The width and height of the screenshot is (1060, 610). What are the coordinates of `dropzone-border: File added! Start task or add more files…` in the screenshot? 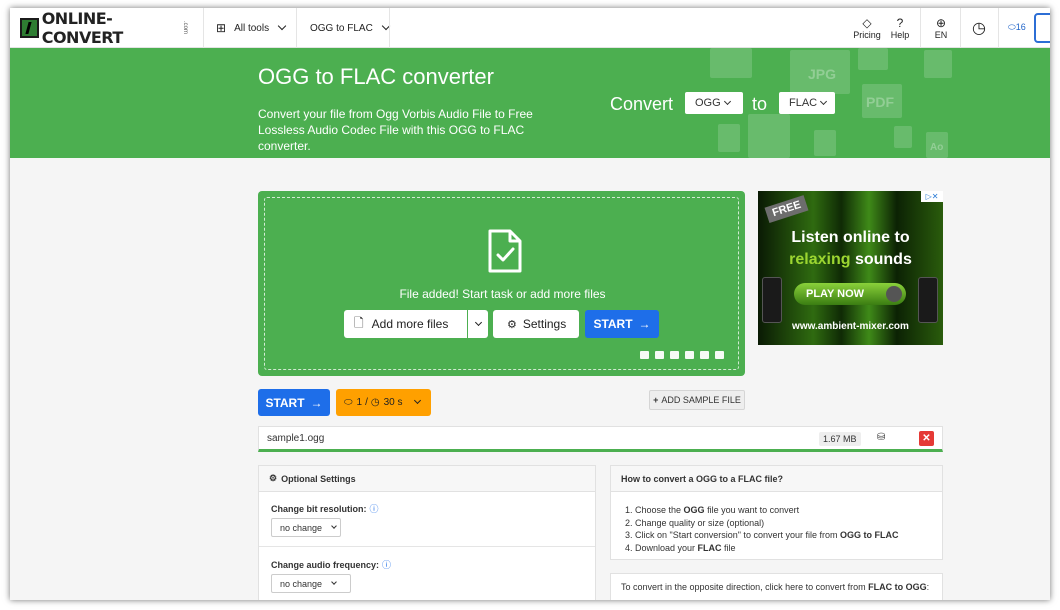 It's located at (501, 283).